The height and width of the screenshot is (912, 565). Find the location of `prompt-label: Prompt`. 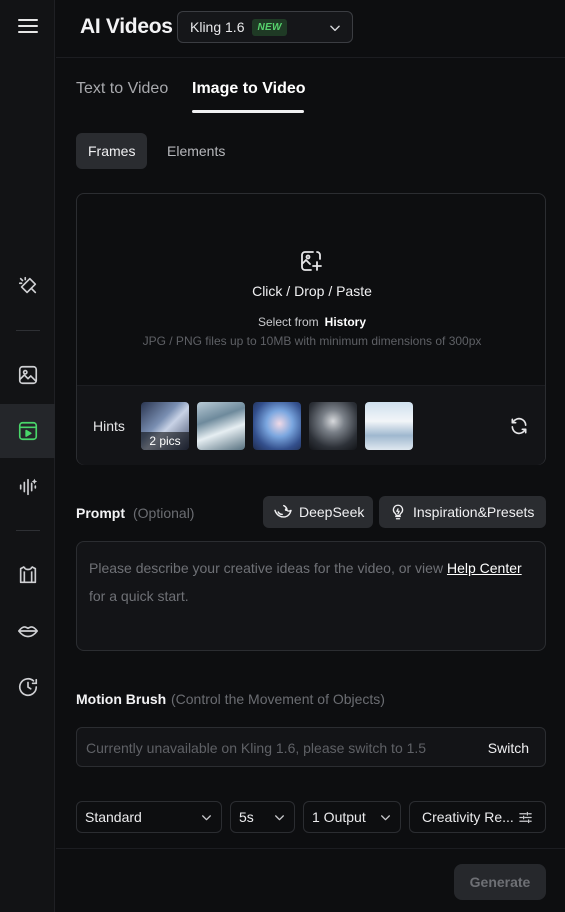

prompt-label: Prompt is located at coordinates (100, 513).